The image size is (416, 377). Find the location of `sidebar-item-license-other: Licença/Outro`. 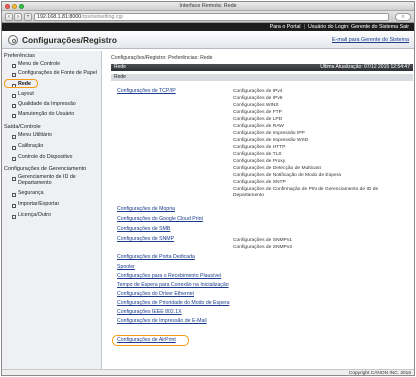

sidebar-item-license-other: Licença/Outro is located at coordinates (26, 215).